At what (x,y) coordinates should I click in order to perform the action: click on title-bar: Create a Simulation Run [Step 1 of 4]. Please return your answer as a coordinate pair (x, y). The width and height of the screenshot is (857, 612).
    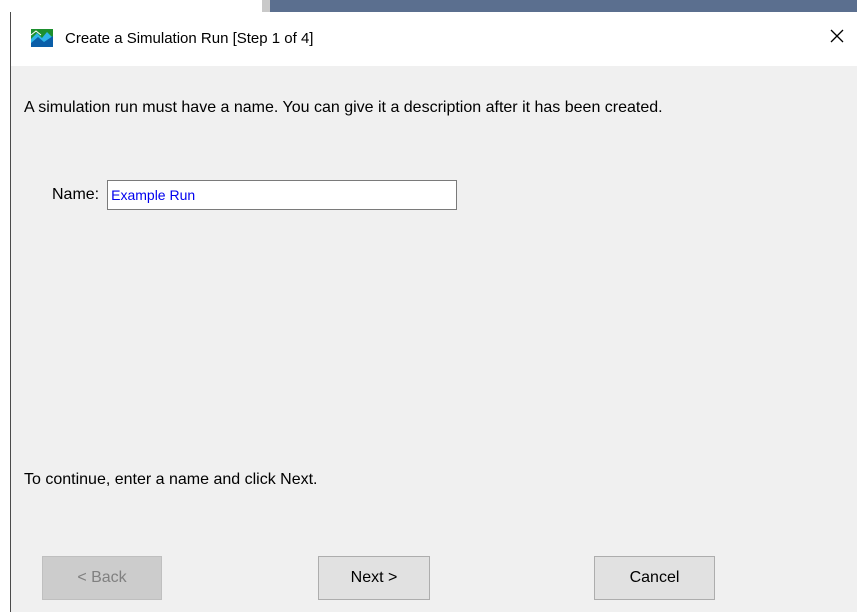
    Looking at the image, I should click on (434, 39).